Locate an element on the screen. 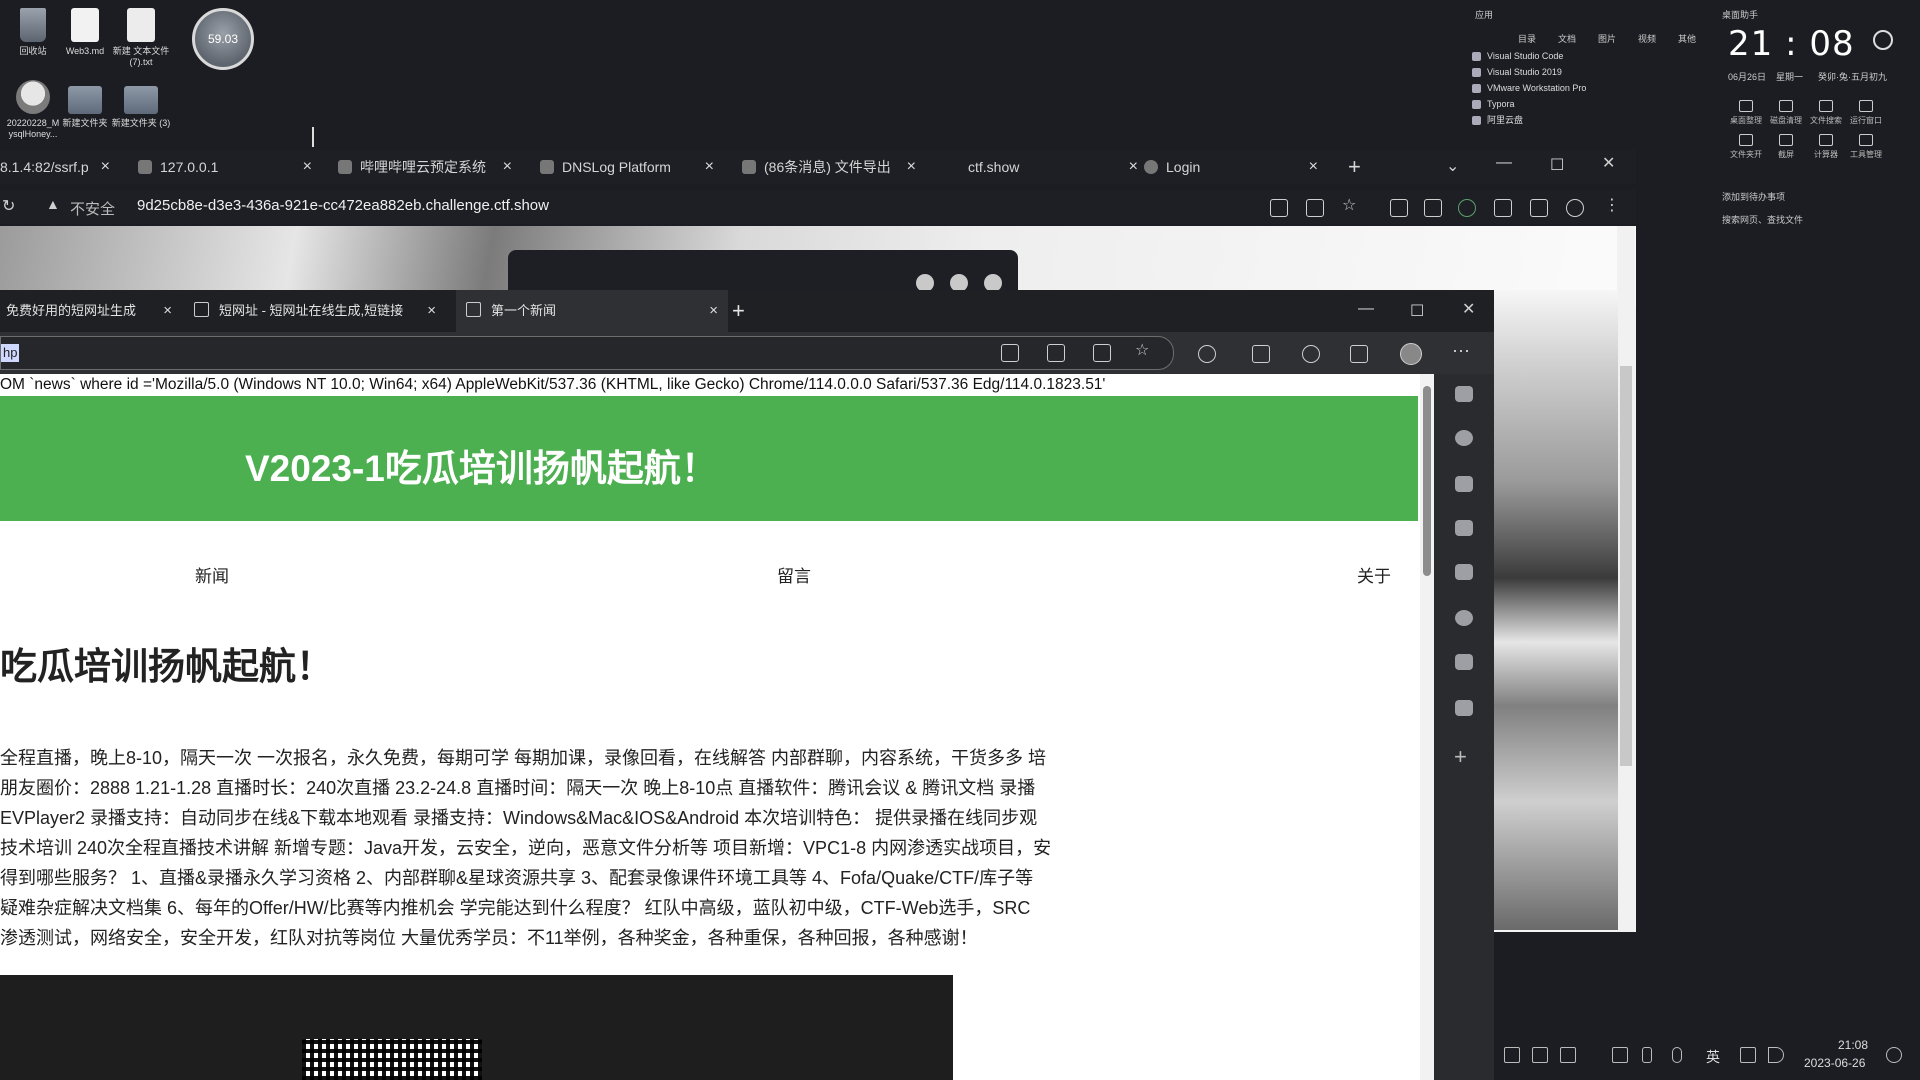  ime-indicator: 英 is located at coordinates (1713, 1057).